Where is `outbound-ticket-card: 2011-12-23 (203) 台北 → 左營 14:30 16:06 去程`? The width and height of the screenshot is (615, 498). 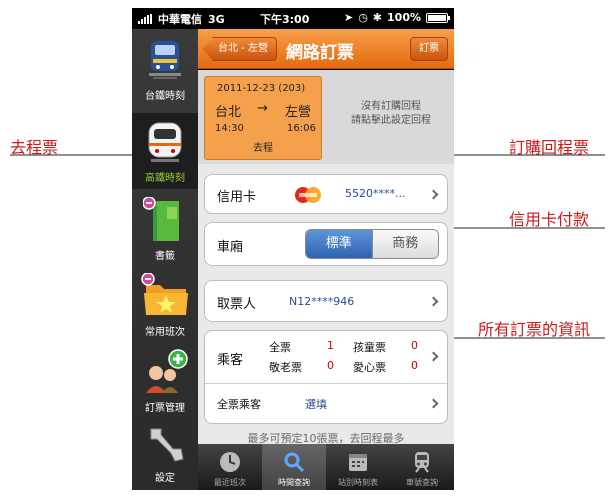
outbound-ticket-card: 2011-12-23 (203) 台北 → 左營 14:30 16:06 去程 is located at coordinates (263, 118).